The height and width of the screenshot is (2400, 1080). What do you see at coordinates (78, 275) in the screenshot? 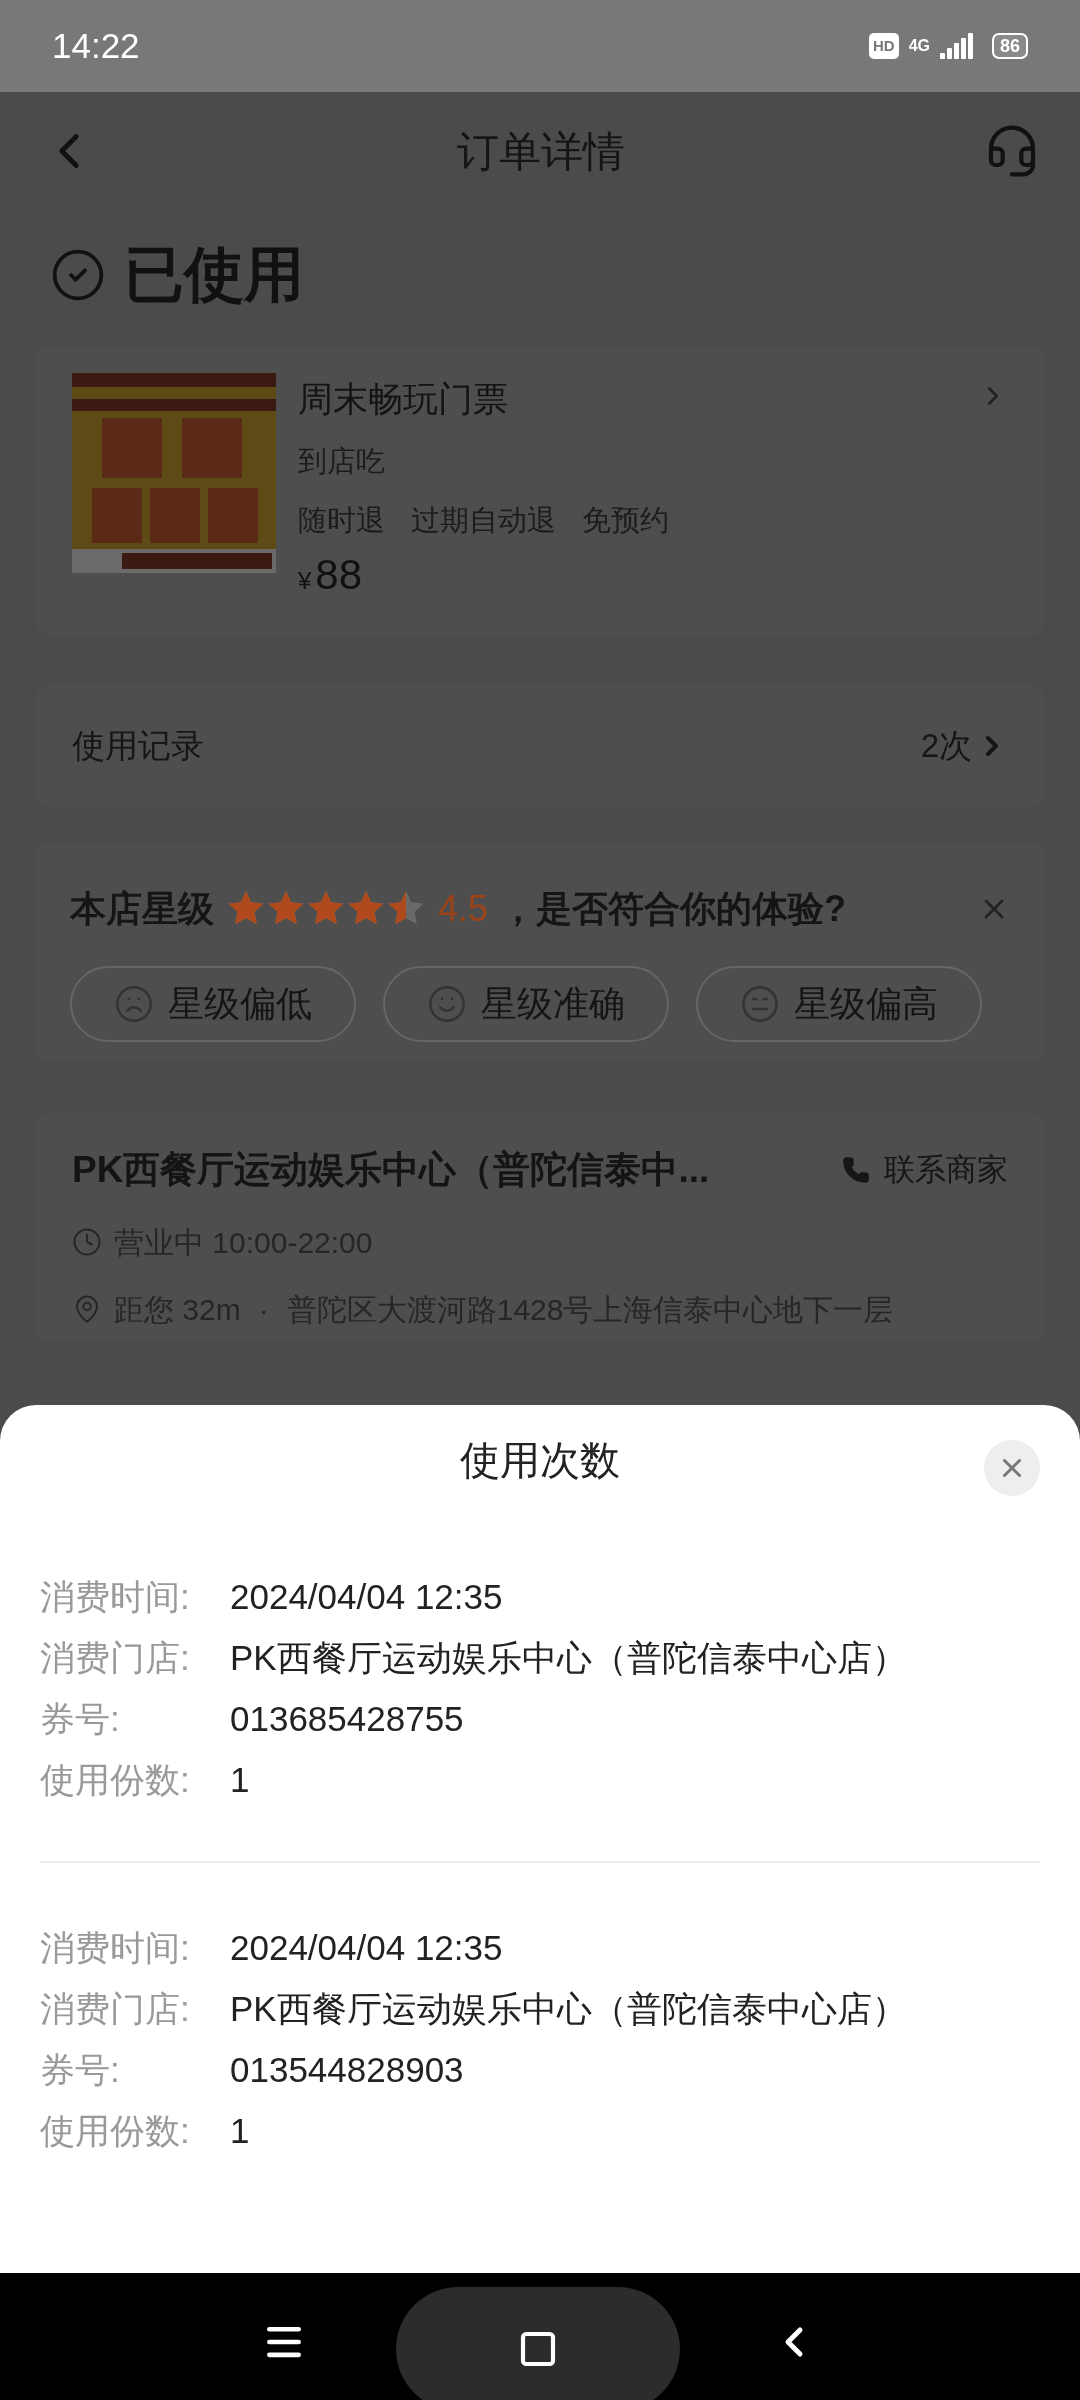
I see `check-circle-icon` at bounding box center [78, 275].